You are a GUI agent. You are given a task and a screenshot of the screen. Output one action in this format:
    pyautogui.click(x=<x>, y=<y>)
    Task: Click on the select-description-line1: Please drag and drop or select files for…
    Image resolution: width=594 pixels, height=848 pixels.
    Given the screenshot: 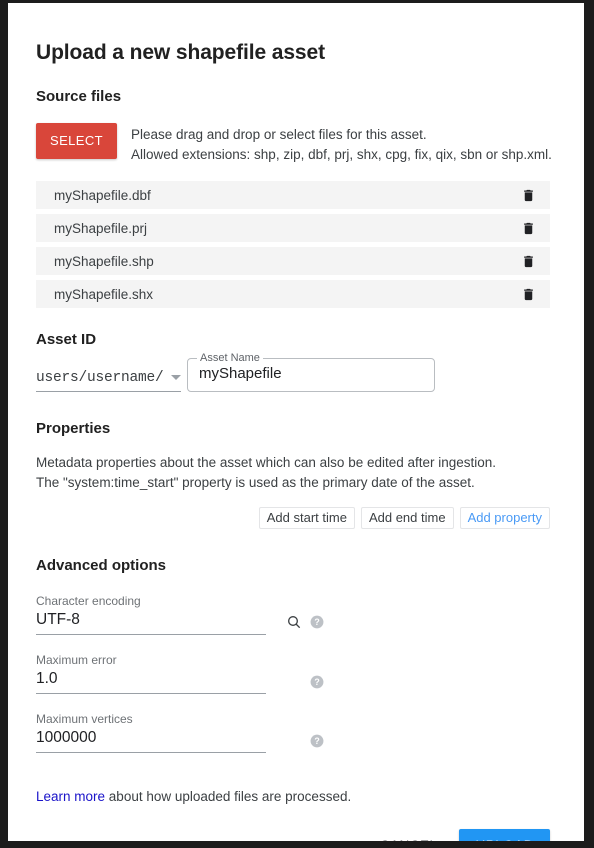 What is the action you would take?
    pyautogui.click(x=278, y=134)
    